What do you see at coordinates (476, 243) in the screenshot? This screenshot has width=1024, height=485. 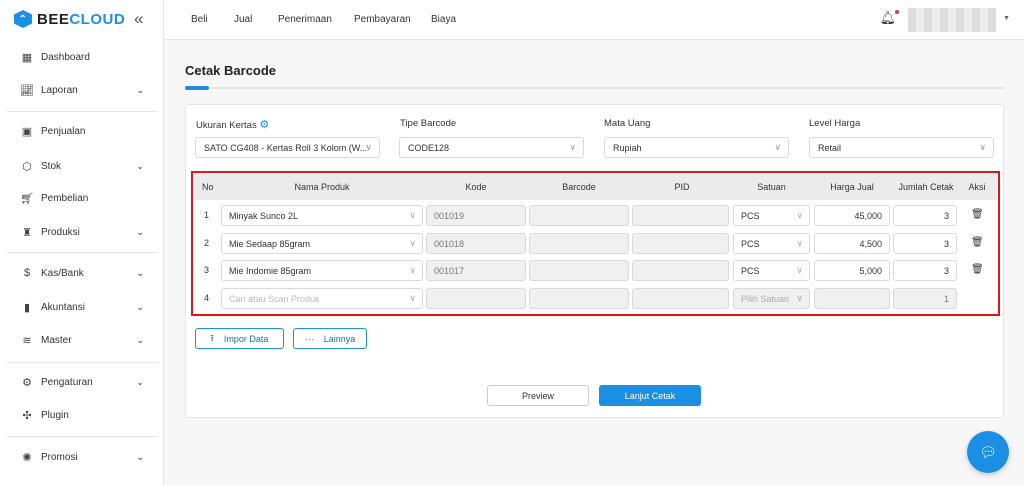 I see `code-field: 001018` at bounding box center [476, 243].